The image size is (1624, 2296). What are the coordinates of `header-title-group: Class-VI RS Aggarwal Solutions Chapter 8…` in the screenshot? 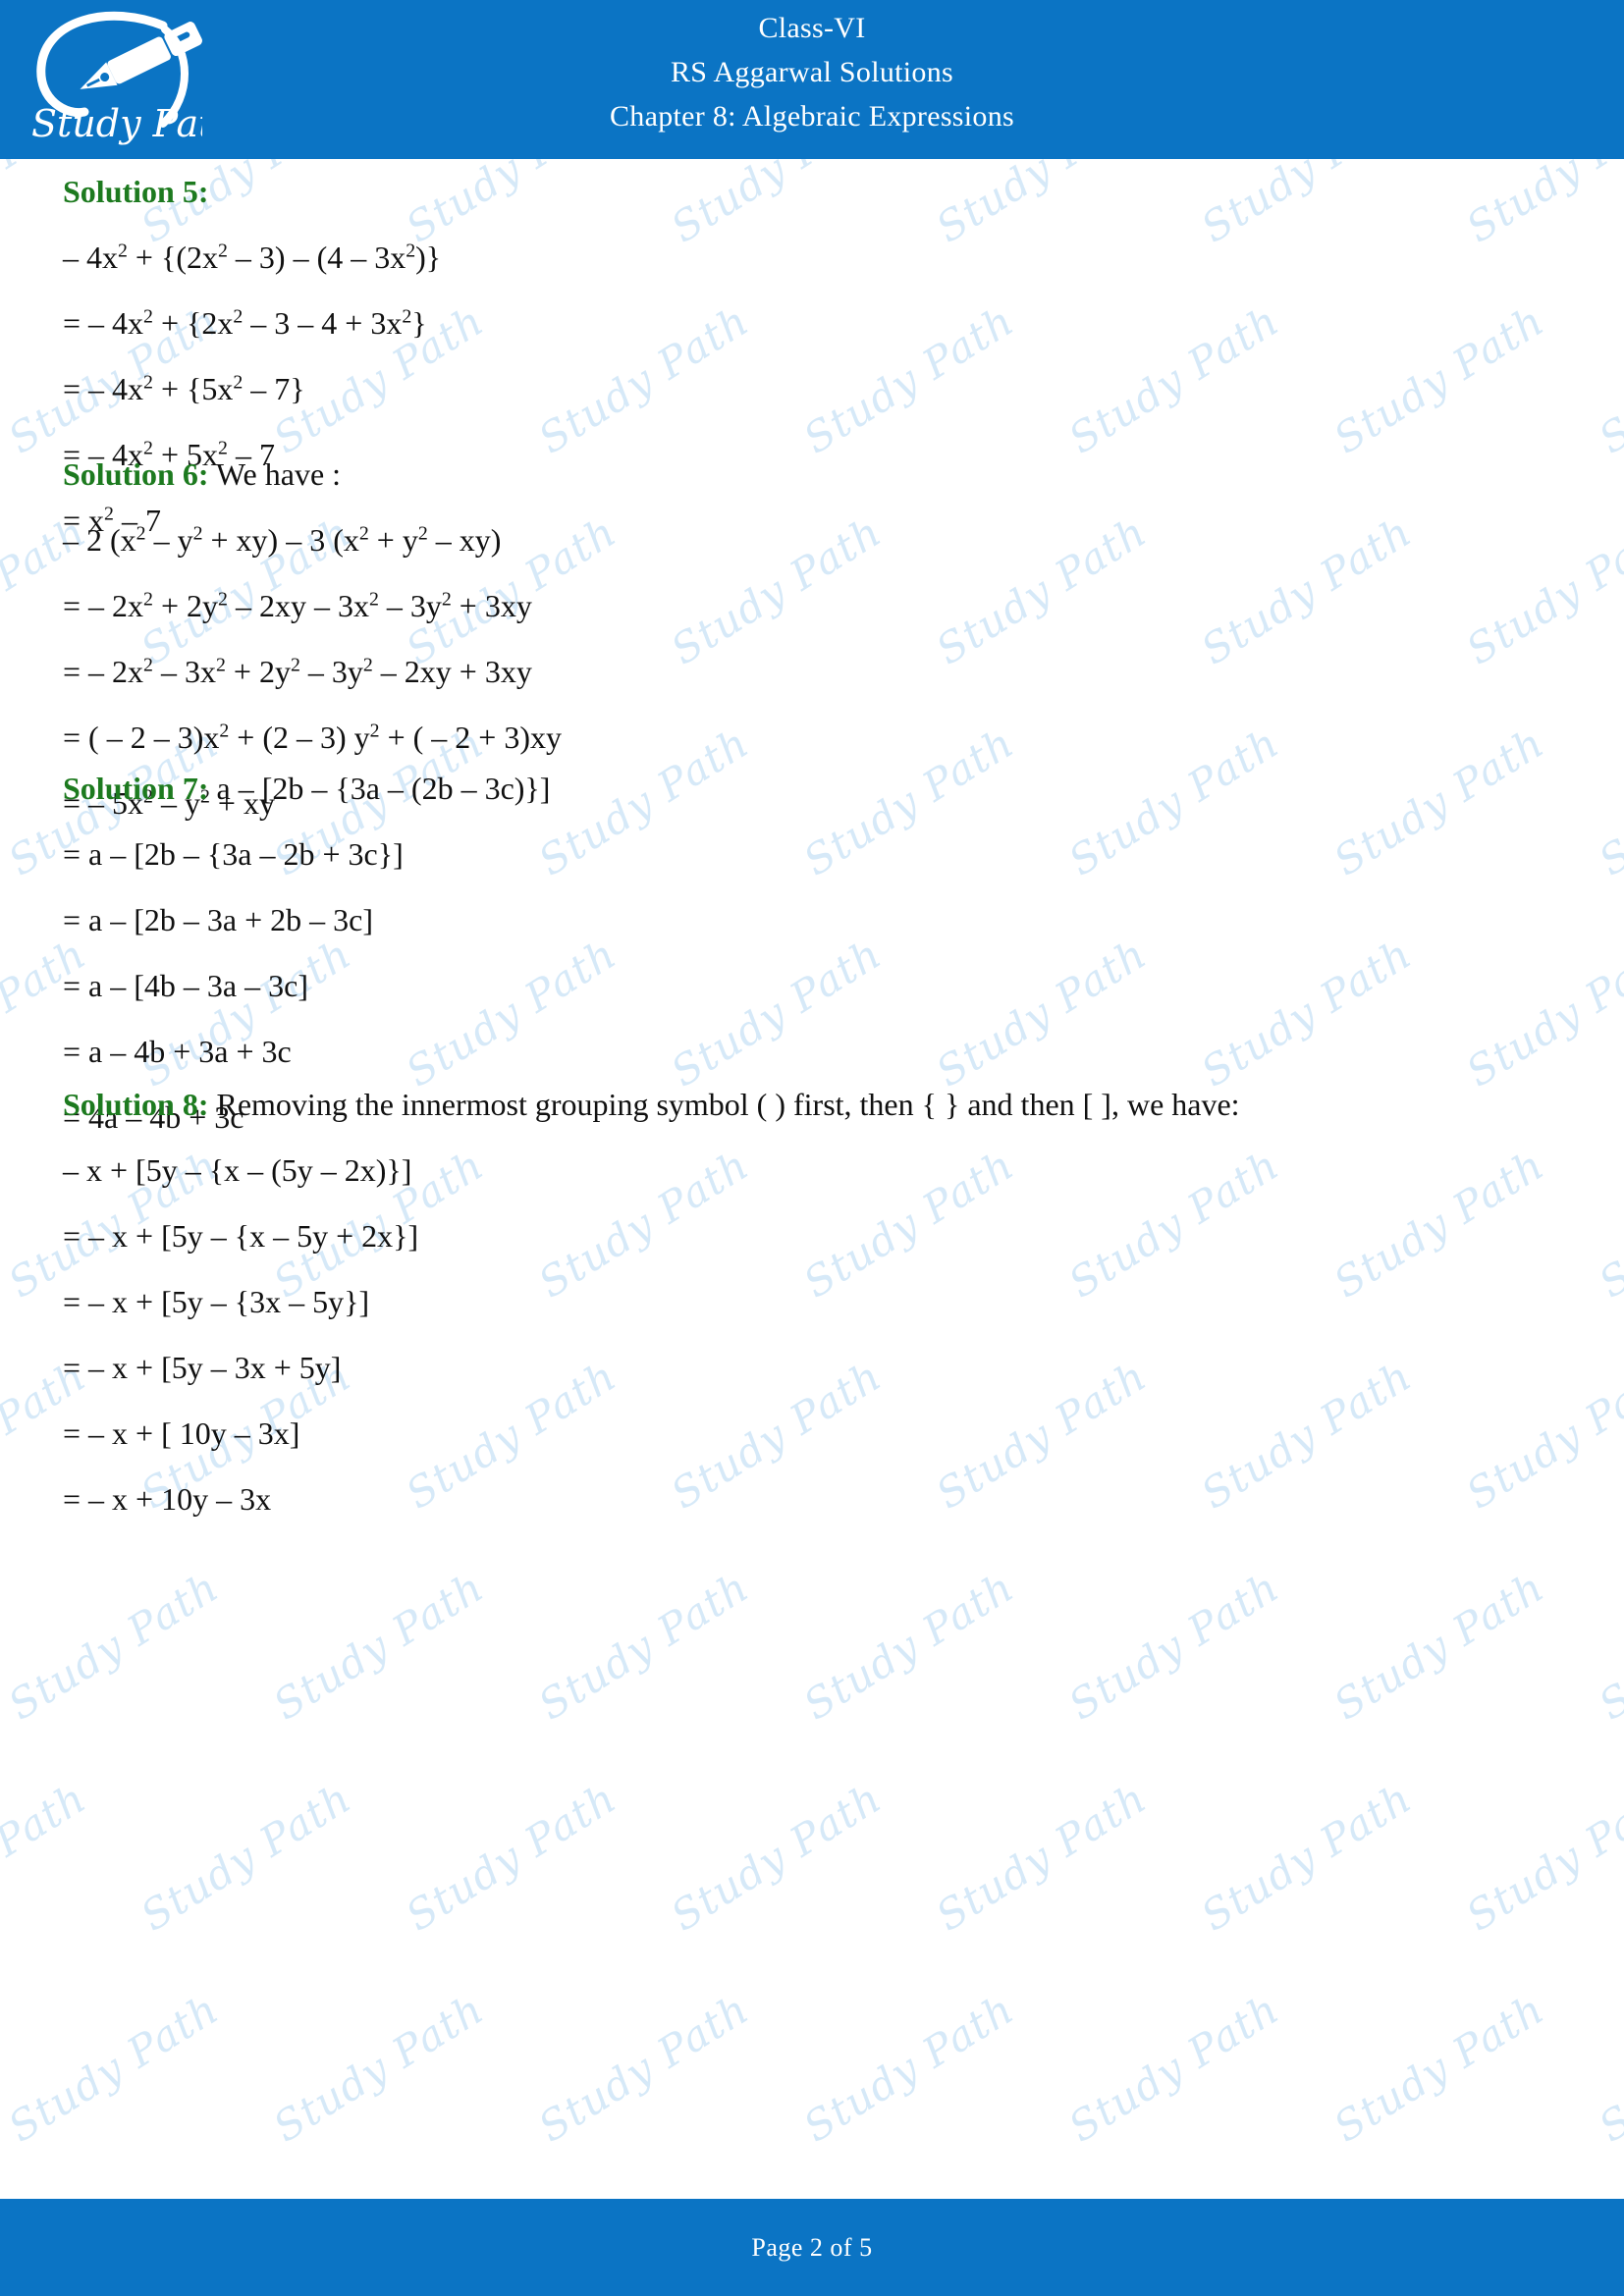 It's located at (812, 72).